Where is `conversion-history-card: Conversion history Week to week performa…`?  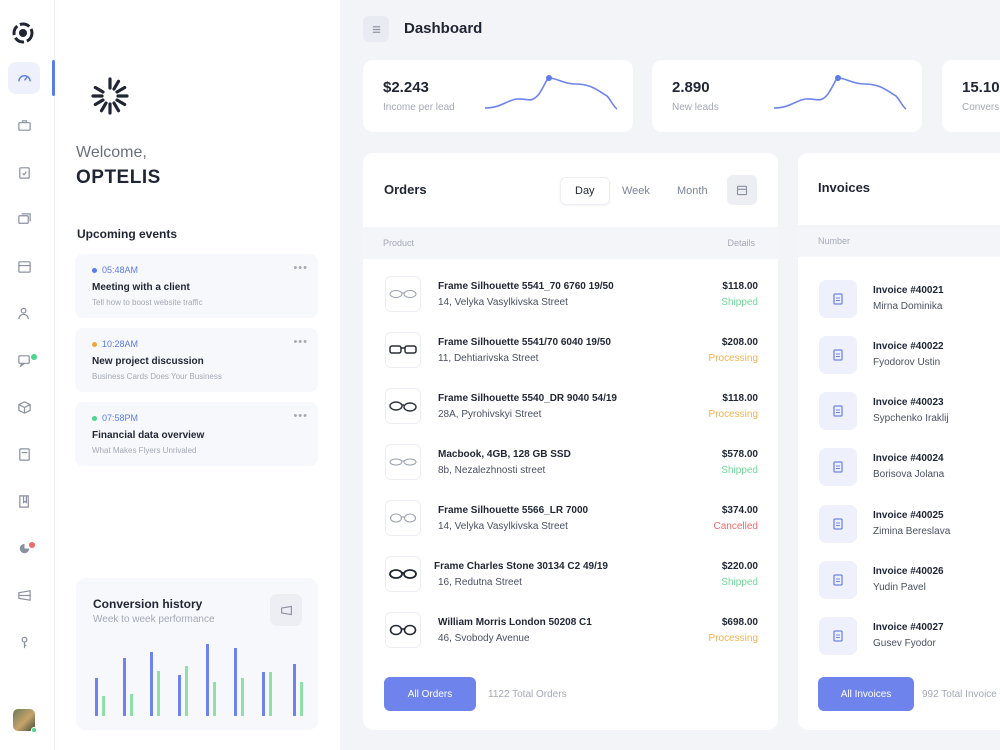
conversion-history-card: Conversion history Week to week performa… is located at coordinates (197, 654).